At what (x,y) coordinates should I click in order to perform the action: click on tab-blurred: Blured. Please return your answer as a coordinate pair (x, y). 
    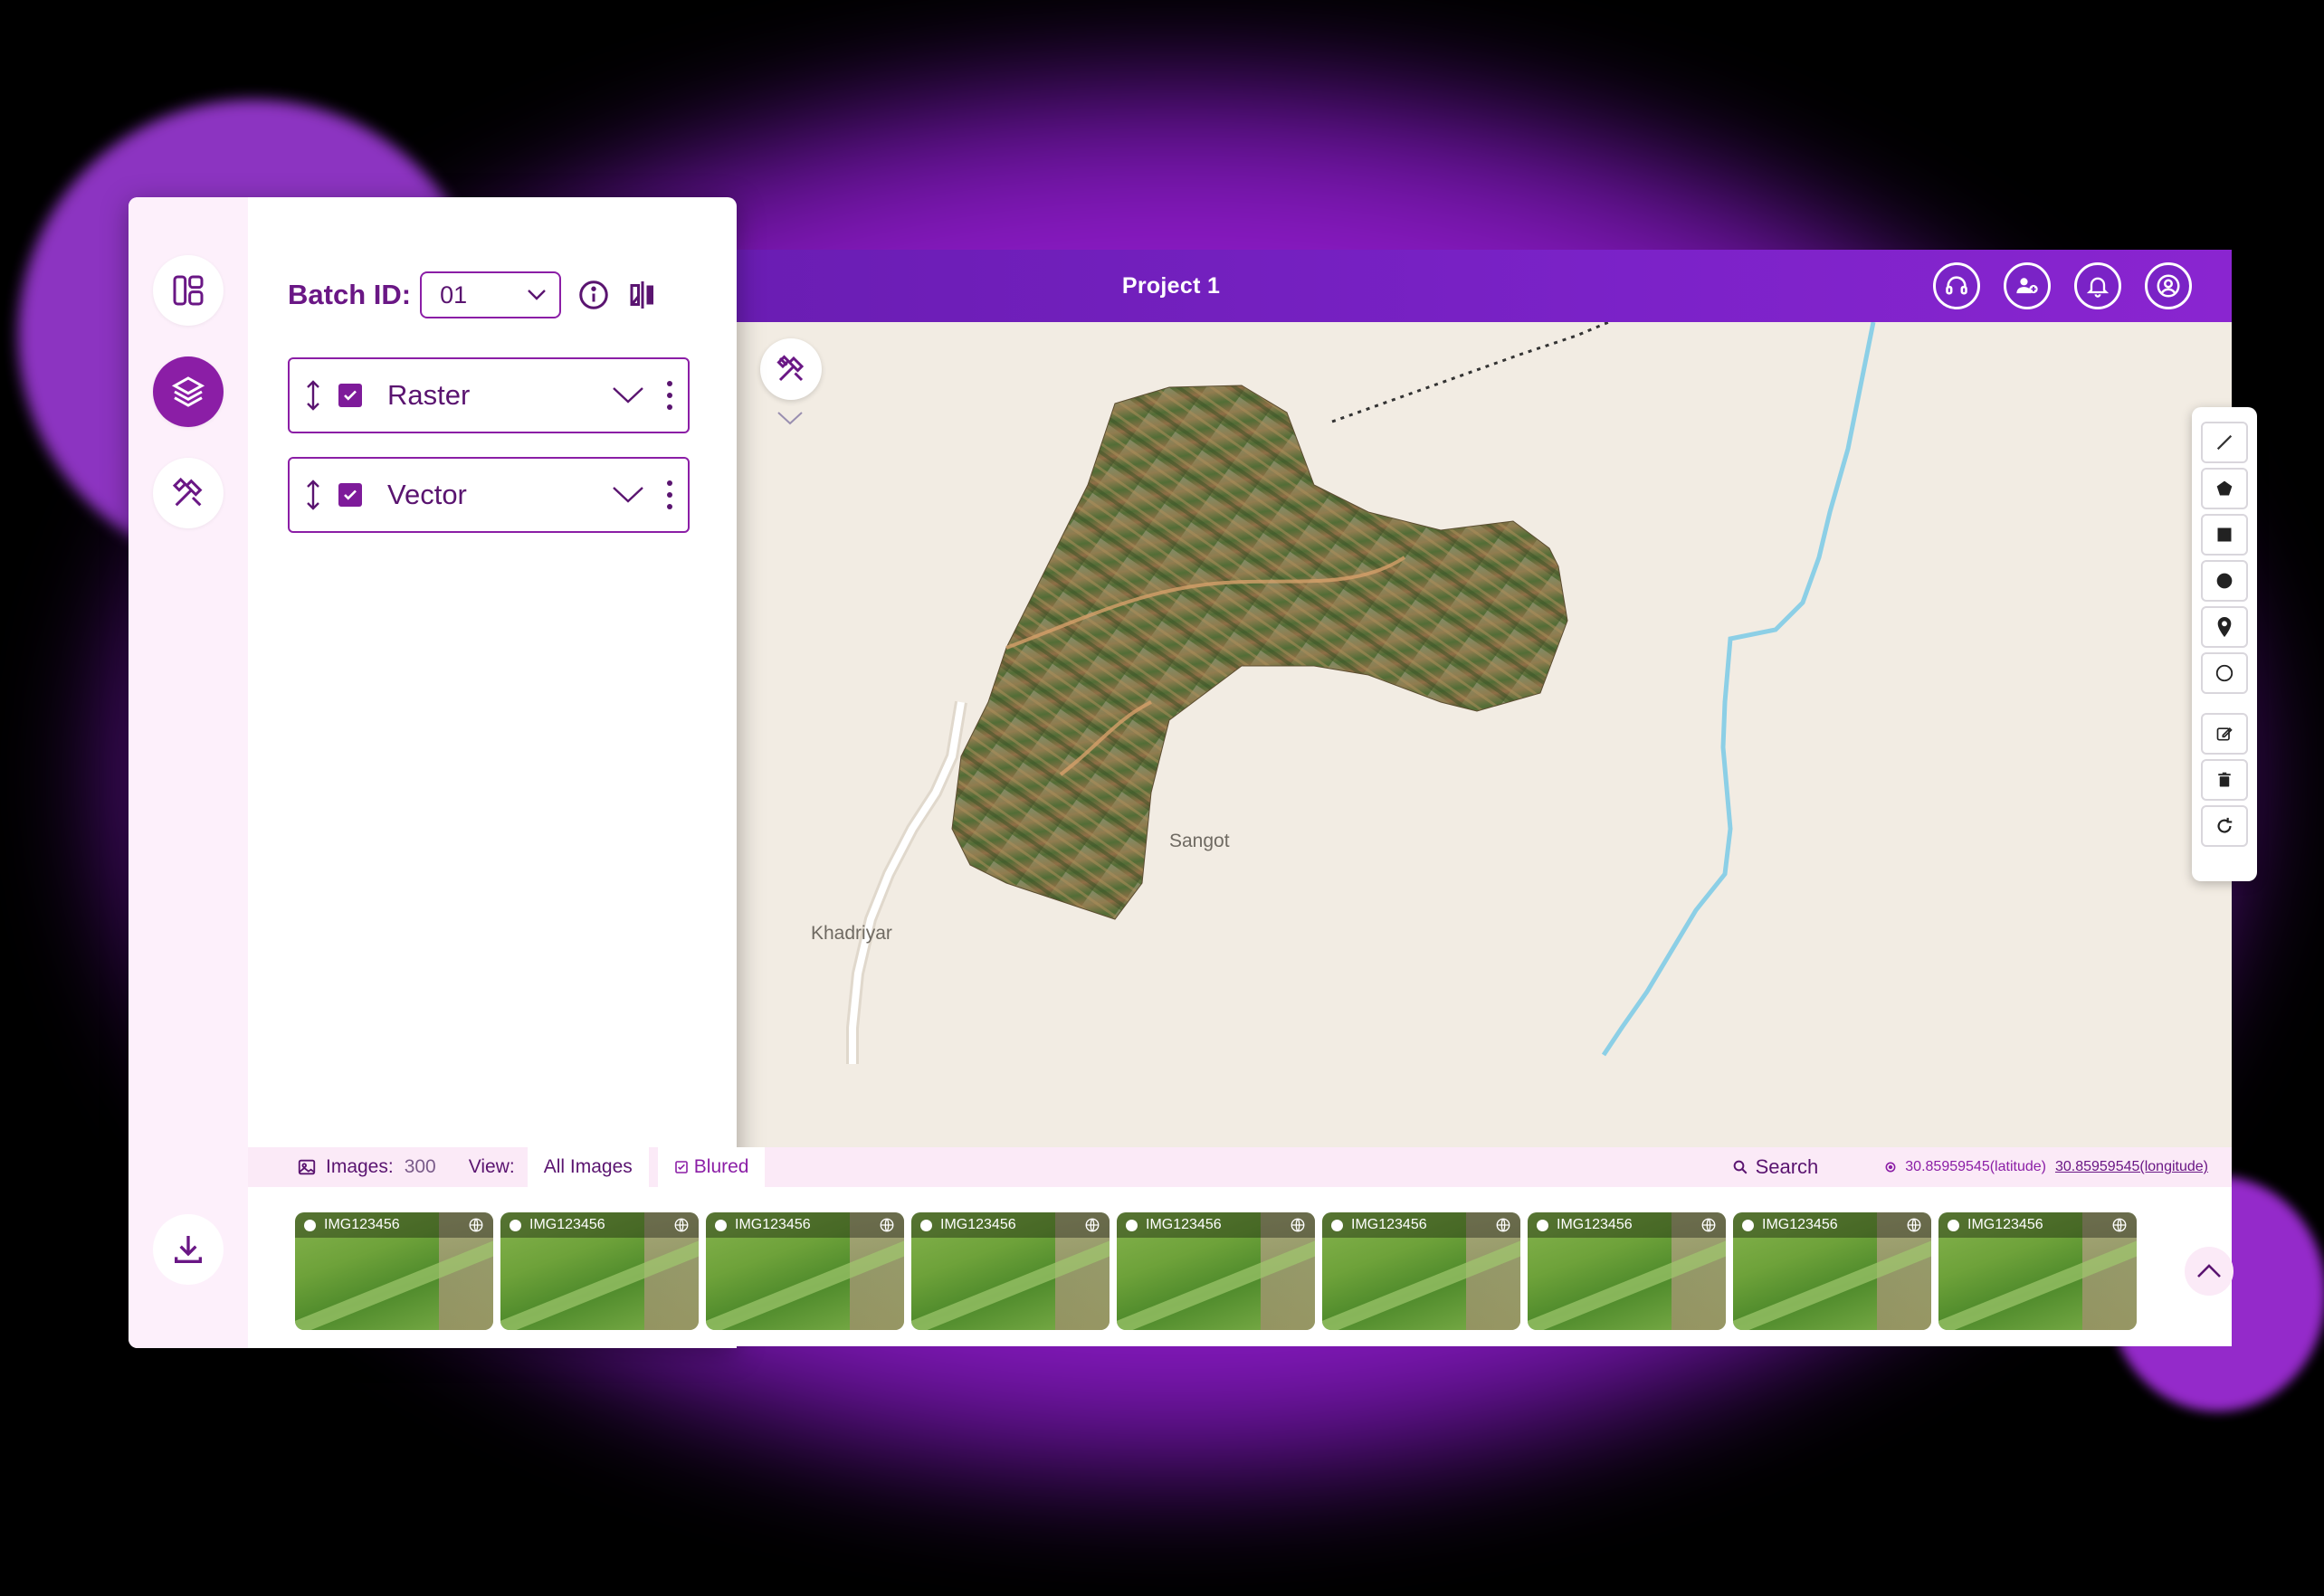
    Looking at the image, I should click on (711, 1167).